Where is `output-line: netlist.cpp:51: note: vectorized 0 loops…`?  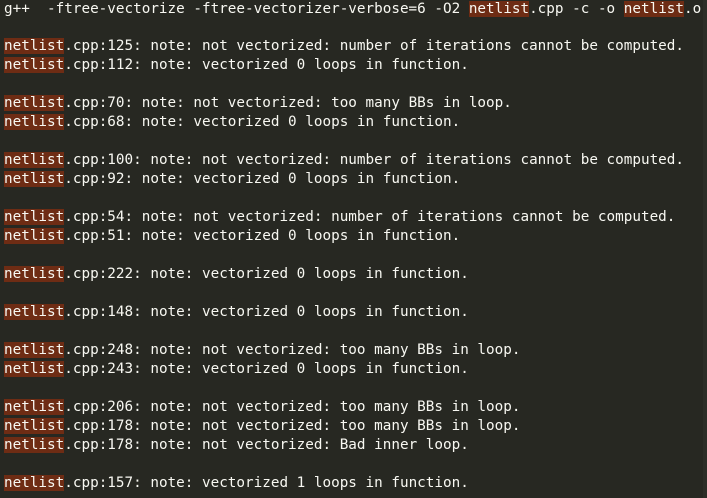
output-line: netlist.cpp:51: note: vectorized 0 loops… is located at coordinates (232, 236).